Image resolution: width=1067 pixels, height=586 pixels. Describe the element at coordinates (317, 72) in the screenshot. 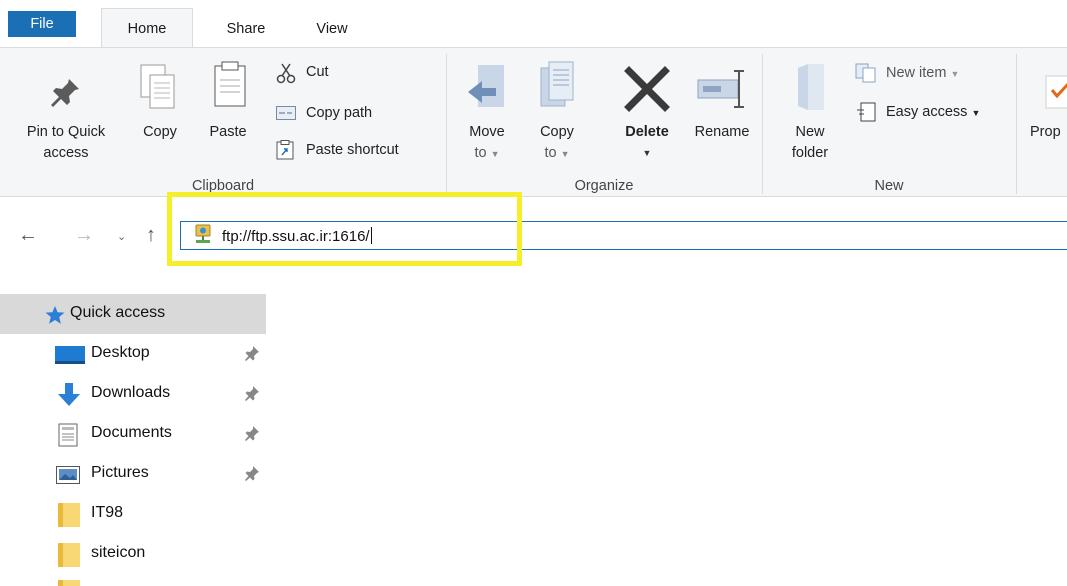

I see `cut-label: Cut` at that location.